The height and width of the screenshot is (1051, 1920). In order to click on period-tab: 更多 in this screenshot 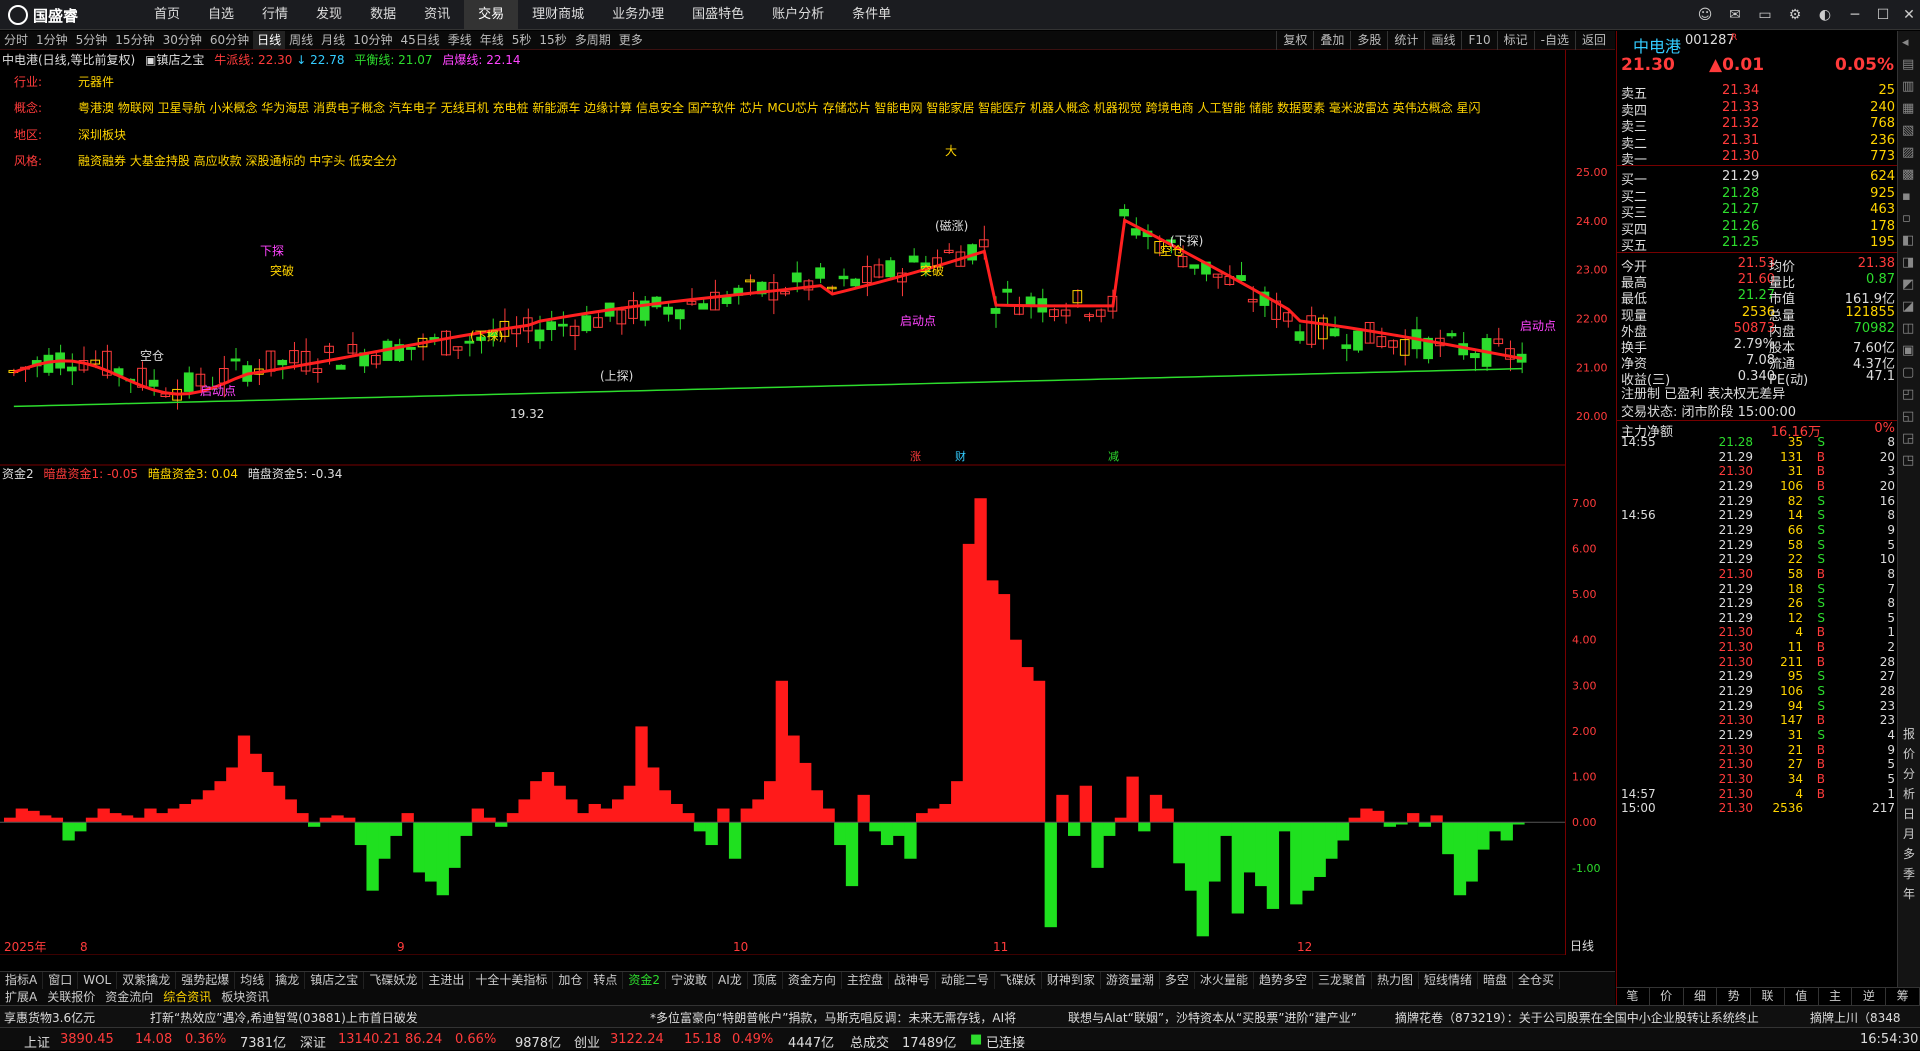, I will do `click(631, 40)`.